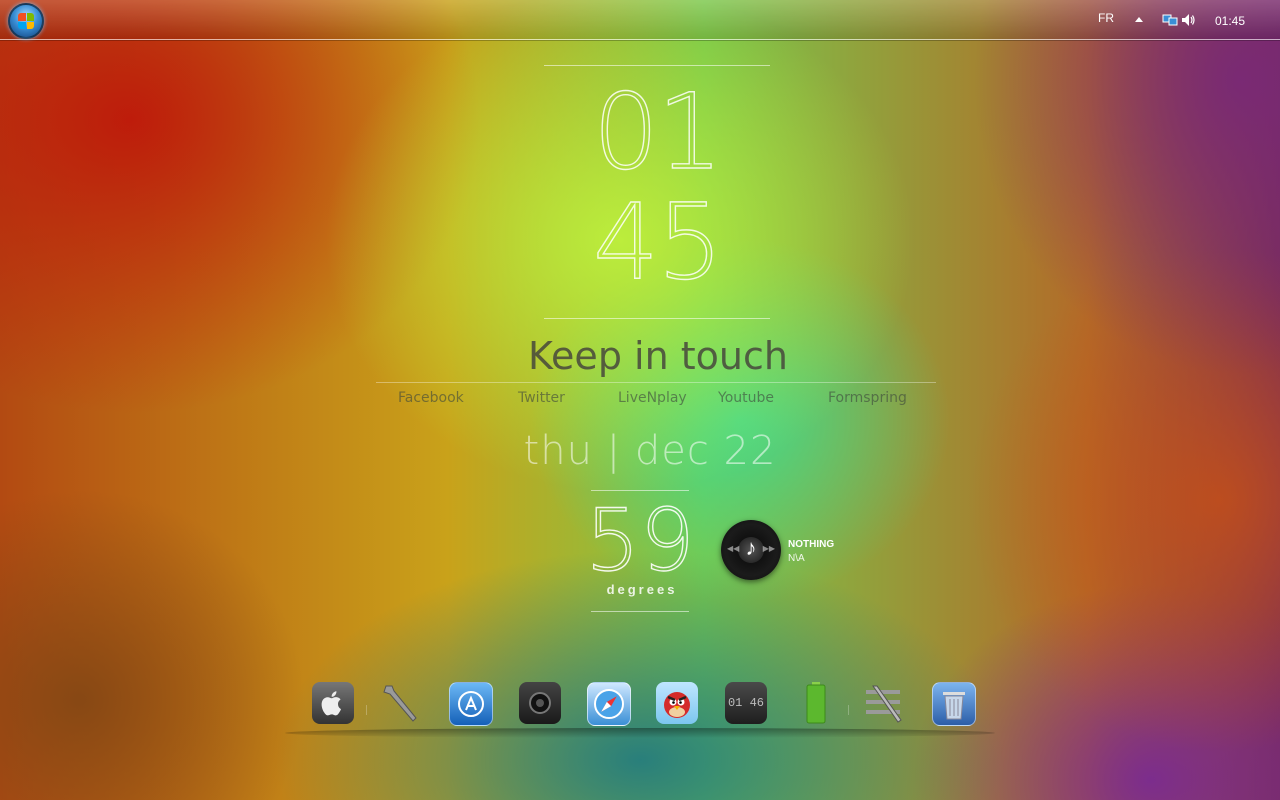 This screenshot has height=800, width=1280. I want to click on safari-compass-icon, so click(609, 704).